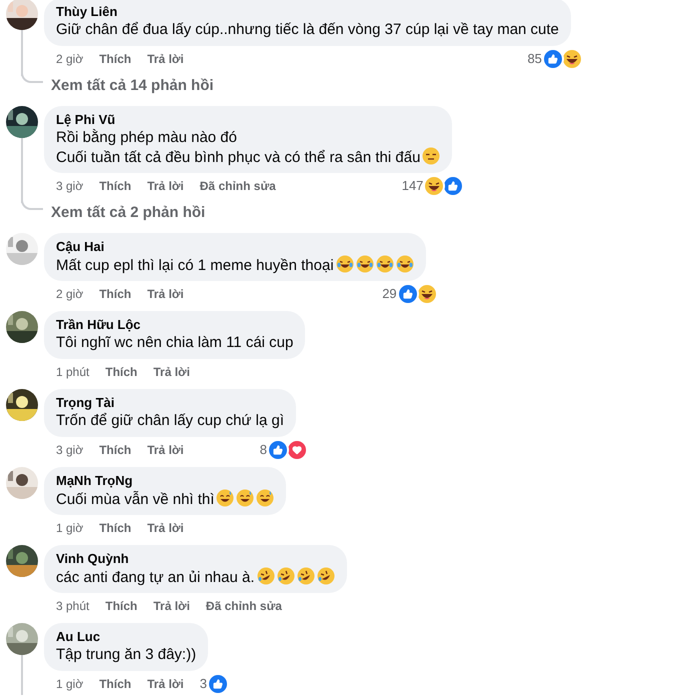  I want to click on comment-text: Cuối tuần tất cả đều bình phục và có thể ra sân thi đấu, so click(248, 156).